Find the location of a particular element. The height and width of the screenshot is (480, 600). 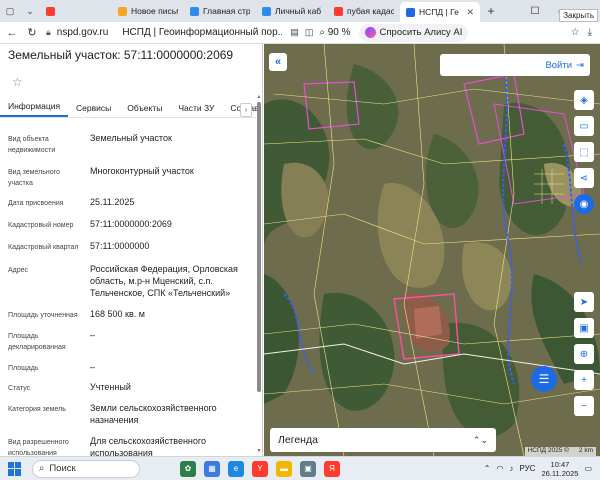

windows-start-icon is located at coordinates (15, 468).